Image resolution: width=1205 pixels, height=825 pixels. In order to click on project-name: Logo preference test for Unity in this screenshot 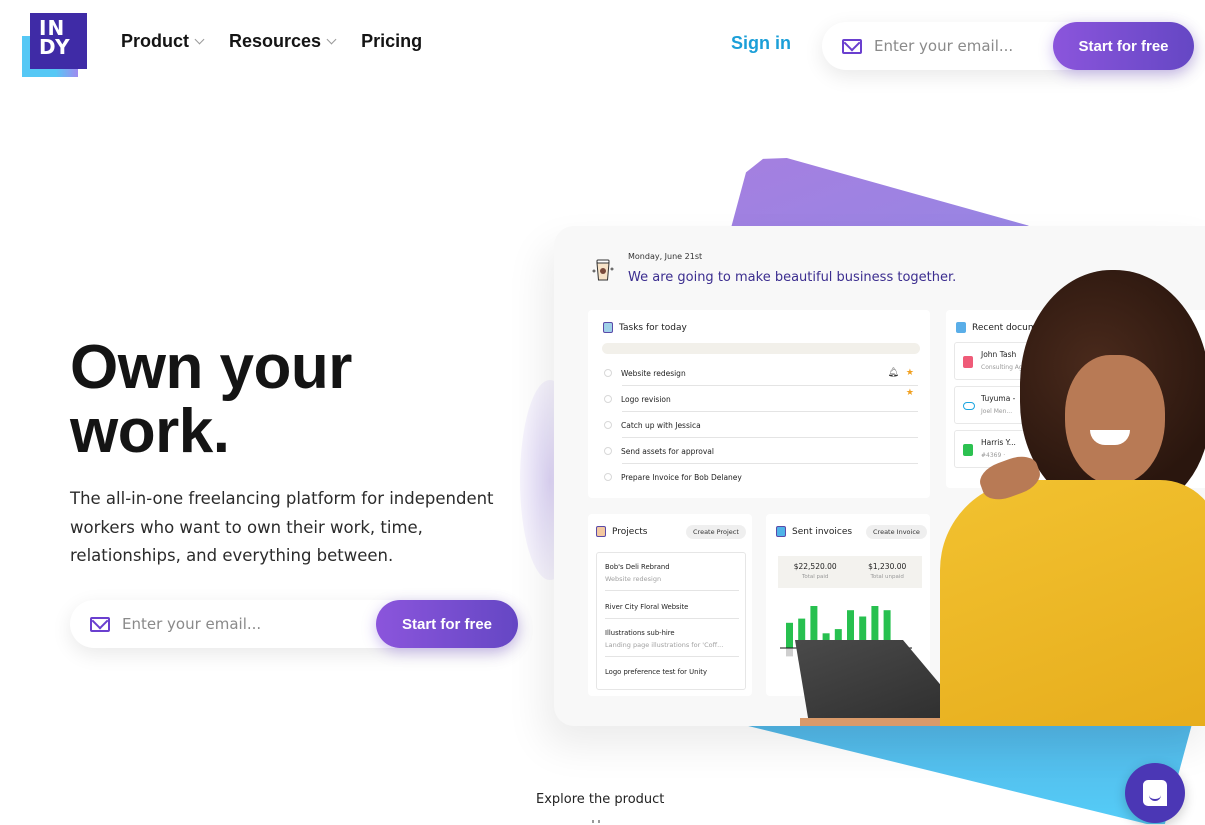, I will do `click(656, 672)`.